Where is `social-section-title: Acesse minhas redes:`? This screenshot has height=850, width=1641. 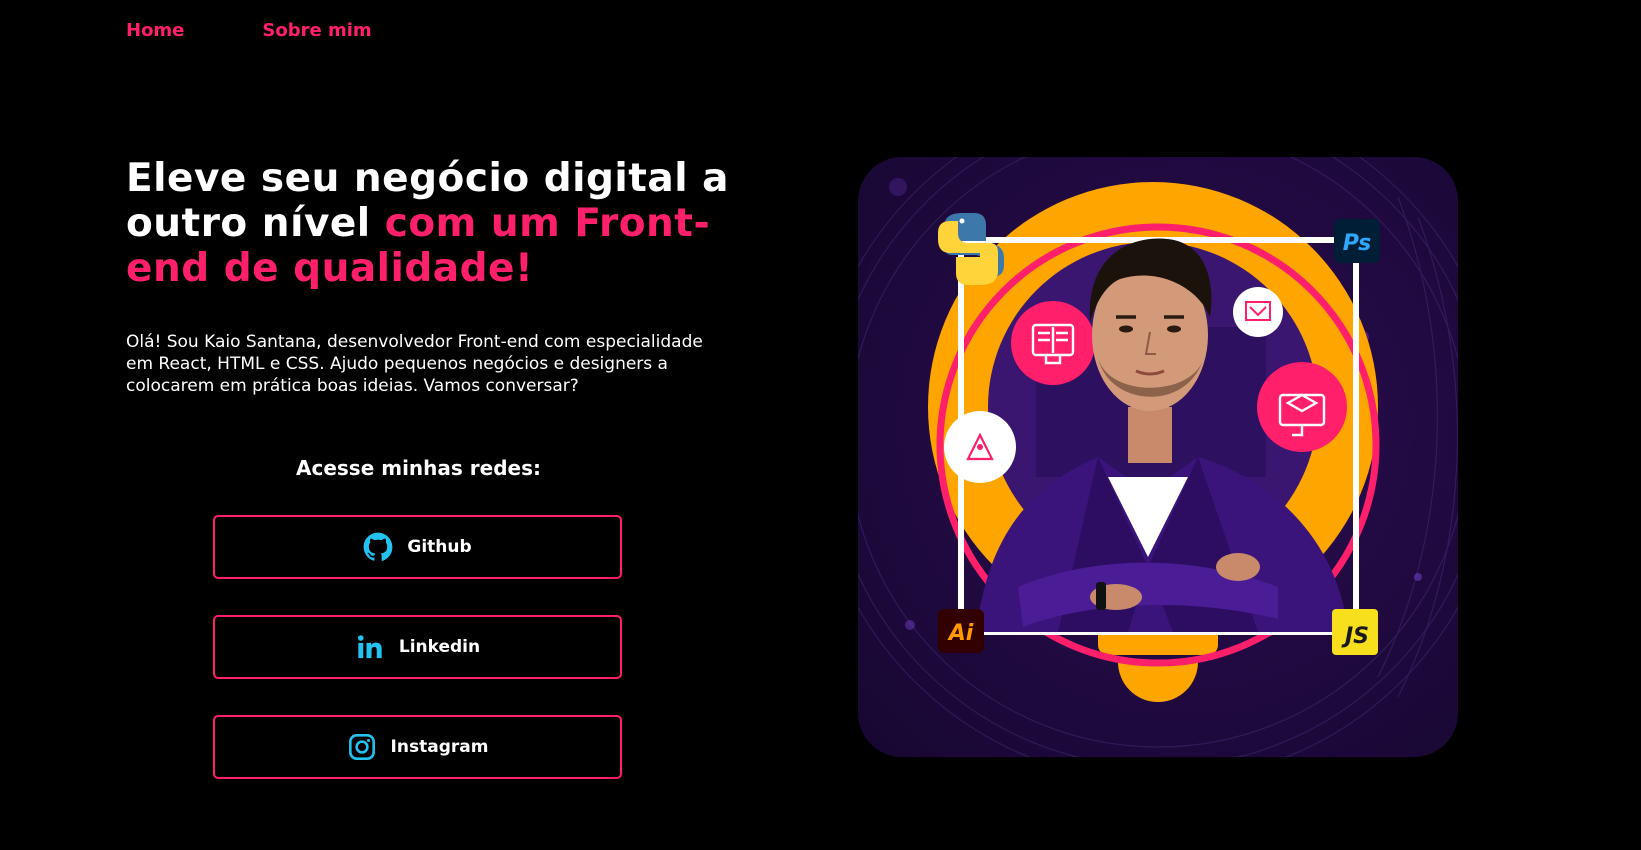 social-section-title: Acesse minhas redes: is located at coordinates (418, 468).